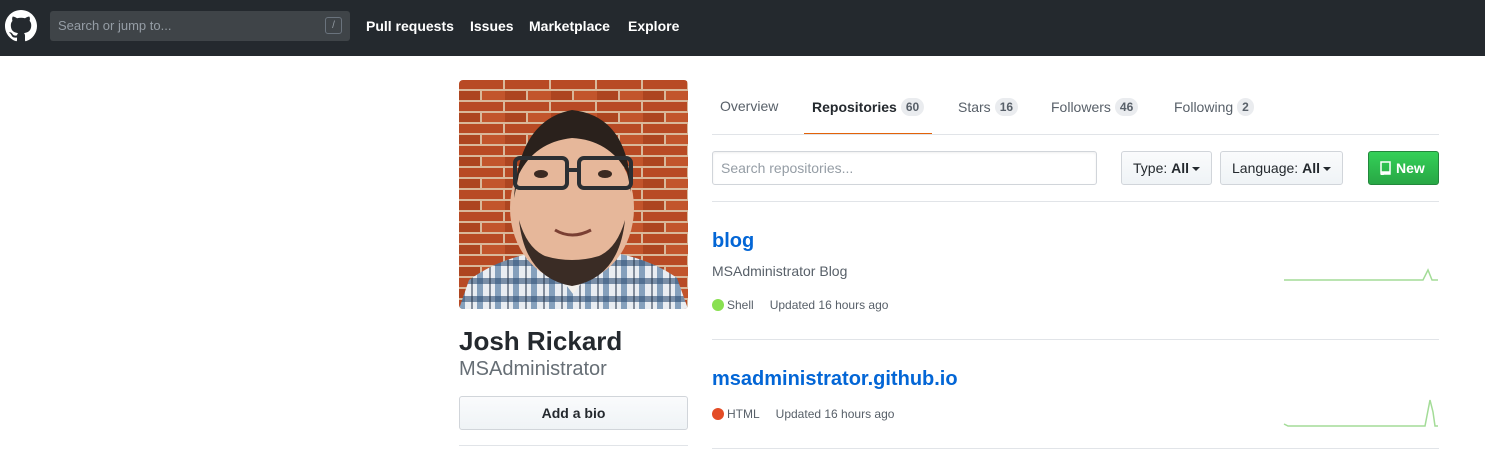 Image resolution: width=1485 pixels, height=455 pixels. I want to click on avatar-image, so click(573, 194).